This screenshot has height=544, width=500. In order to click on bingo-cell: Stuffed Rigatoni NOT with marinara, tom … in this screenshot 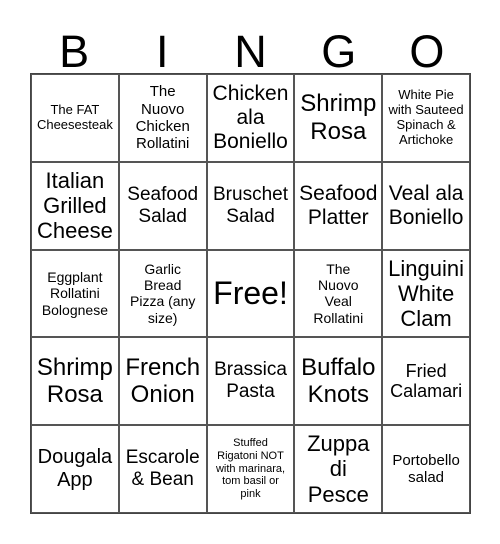, I will do `click(250, 469)`.